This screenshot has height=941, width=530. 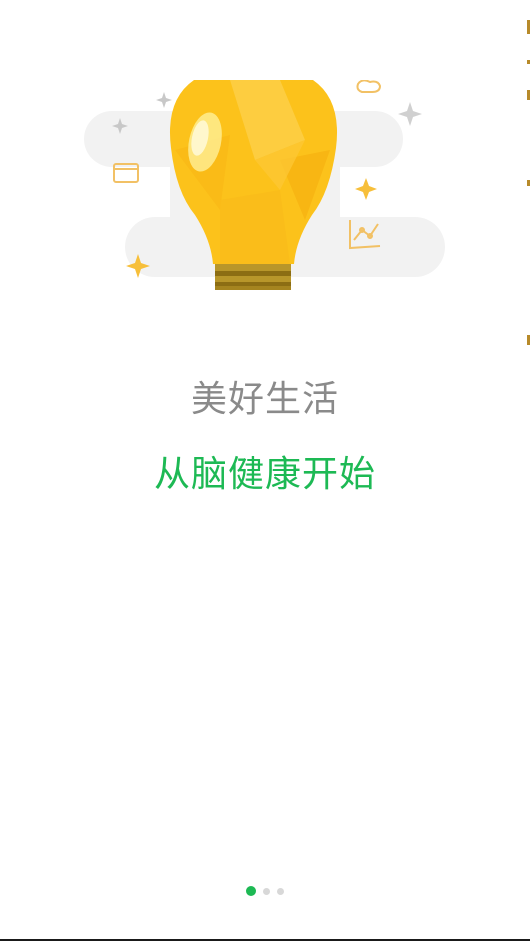 What do you see at coordinates (264, 474) in the screenshot?
I see `onboarding-subtitle: 从脑健康开始` at bounding box center [264, 474].